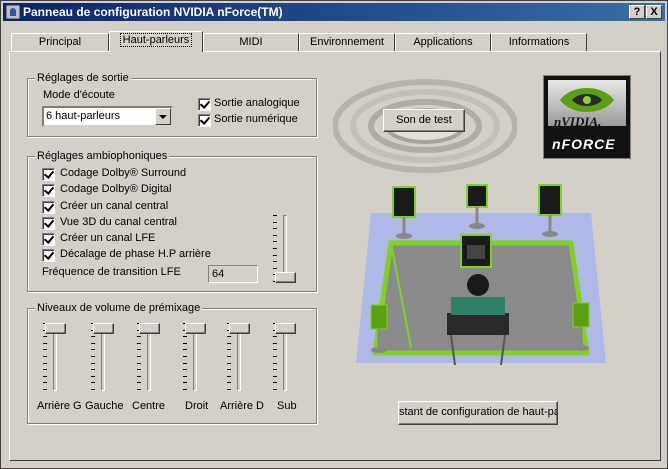 The image size is (668, 469). Describe the element at coordinates (443, 42) in the screenshot. I see `tab-applications: Applications` at that location.